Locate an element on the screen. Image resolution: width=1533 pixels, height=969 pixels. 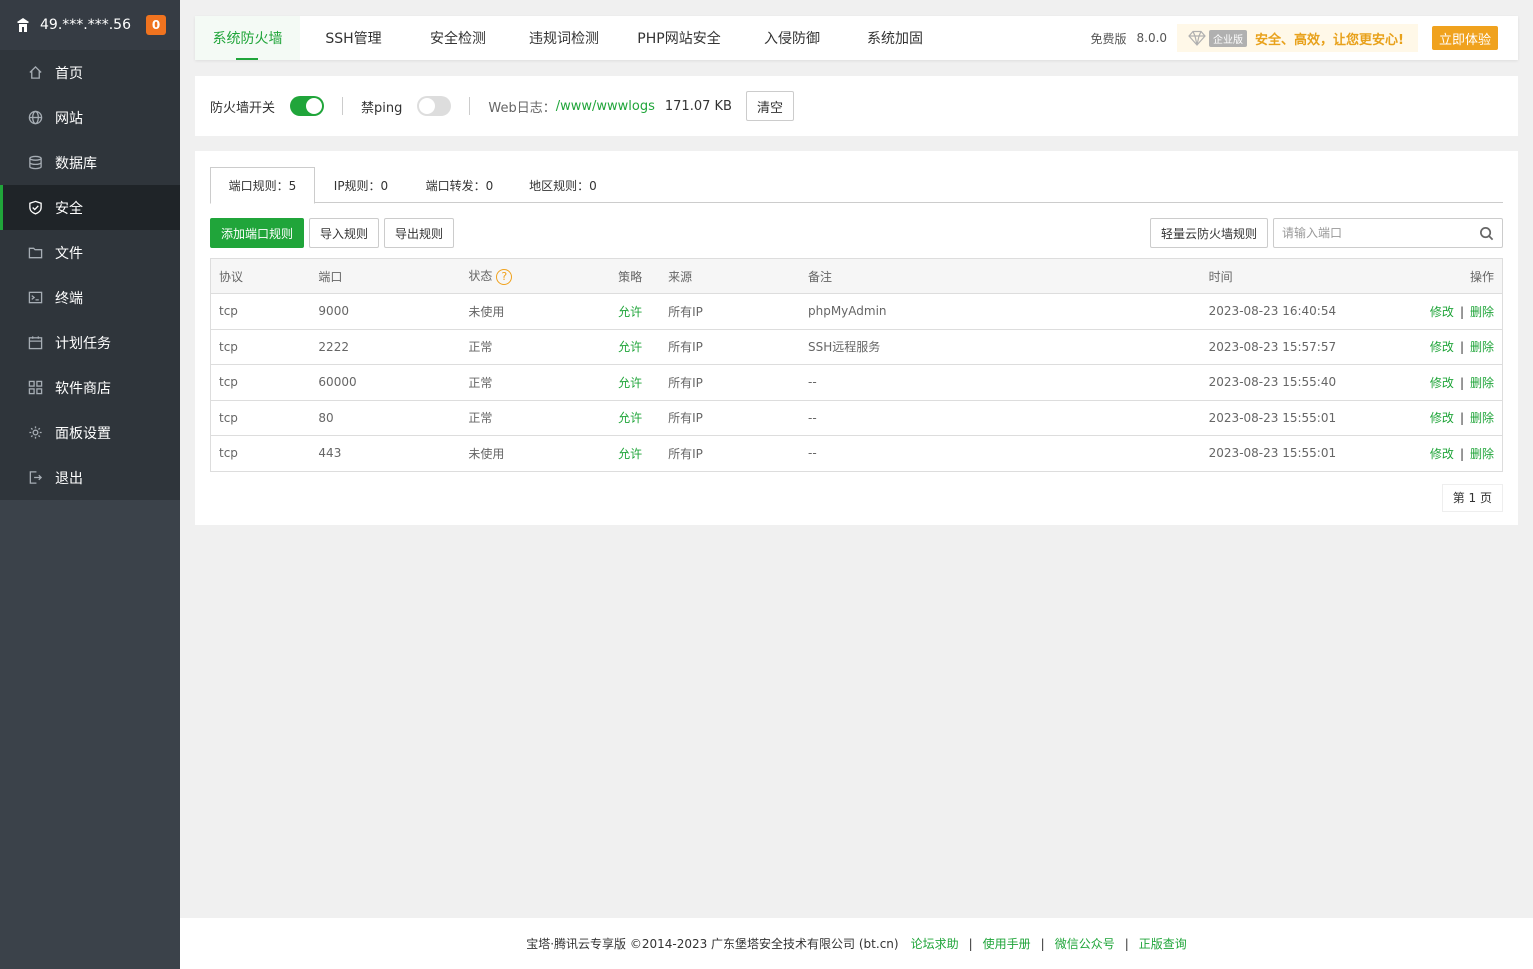
enterprise-promo: 企业版 安全、高效，让您更安心! is located at coordinates (1297, 38).